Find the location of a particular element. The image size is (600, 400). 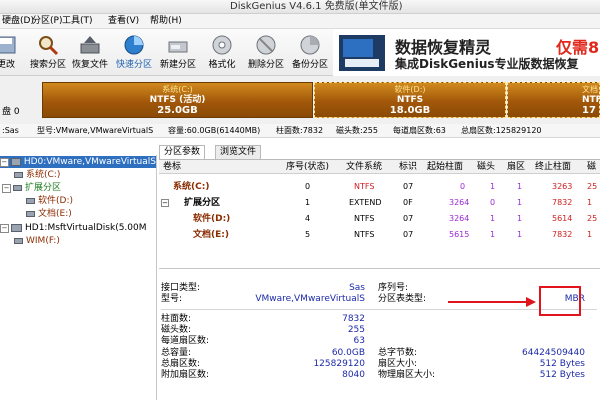

toolbar-quick-partition-button: 快速分区 is located at coordinates (134, 52).